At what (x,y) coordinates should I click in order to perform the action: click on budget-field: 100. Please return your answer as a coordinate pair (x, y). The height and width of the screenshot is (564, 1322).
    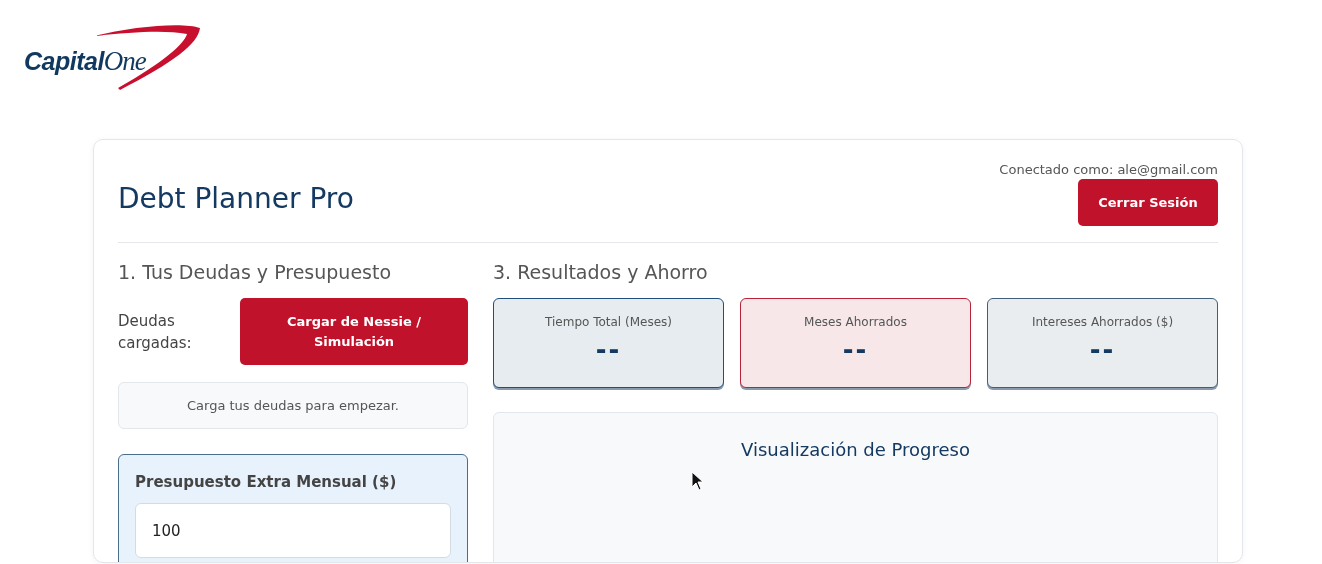
    Looking at the image, I should click on (293, 530).